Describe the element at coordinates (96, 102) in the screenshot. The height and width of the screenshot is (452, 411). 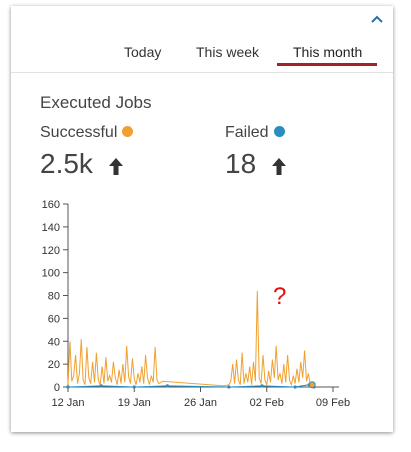
I see `section-title: Executed Jobs` at that location.